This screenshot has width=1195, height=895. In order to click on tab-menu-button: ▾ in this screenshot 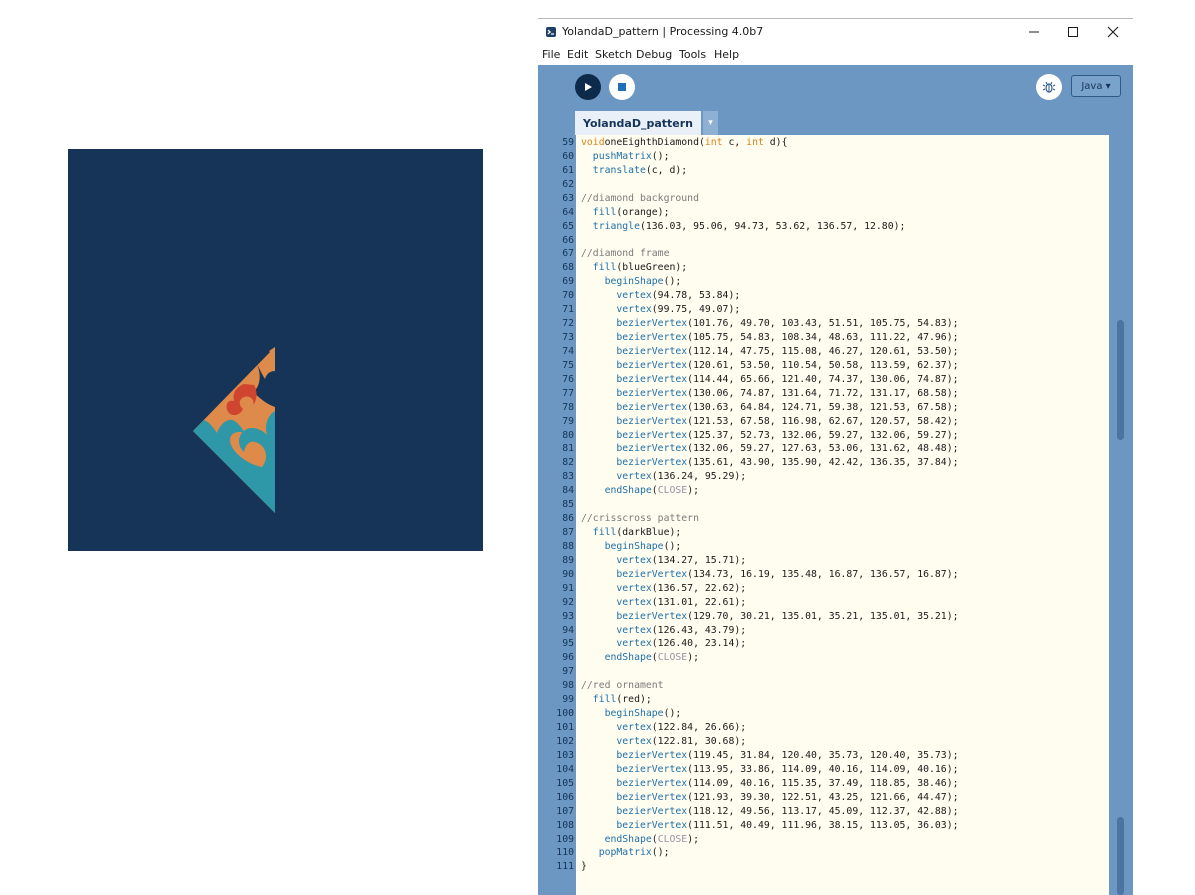, I will do `click(710, 123)`.